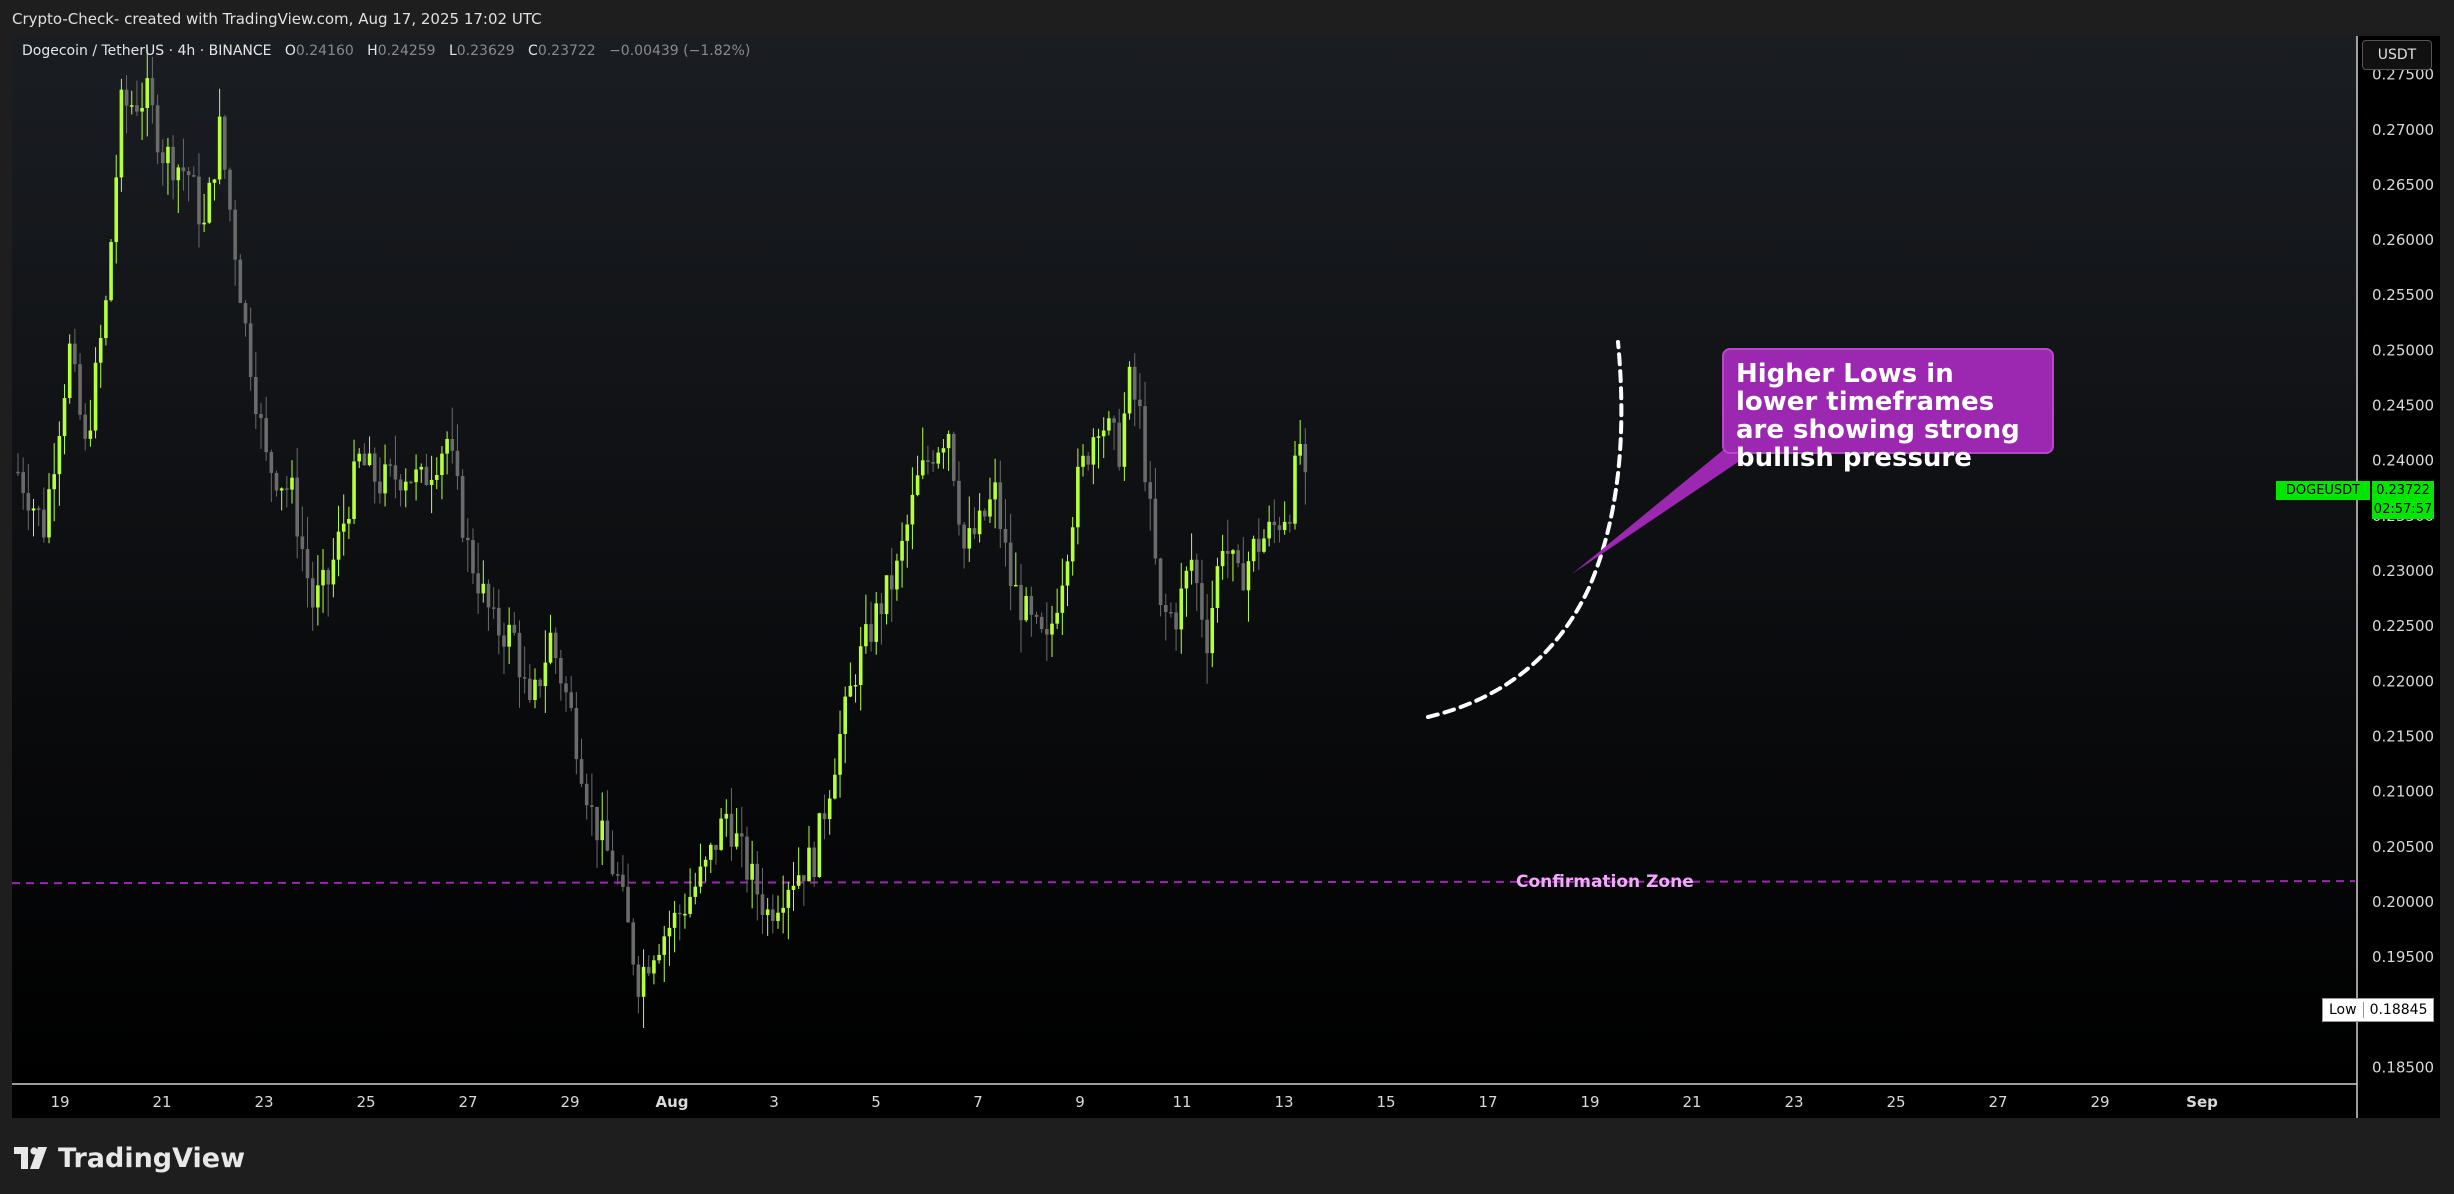 The image size is (2454, 1194). What do you see at coordinates (876, 1102) in the screenshot?
I see `time-tick-label: 5` at bounding box center [876, 1102].